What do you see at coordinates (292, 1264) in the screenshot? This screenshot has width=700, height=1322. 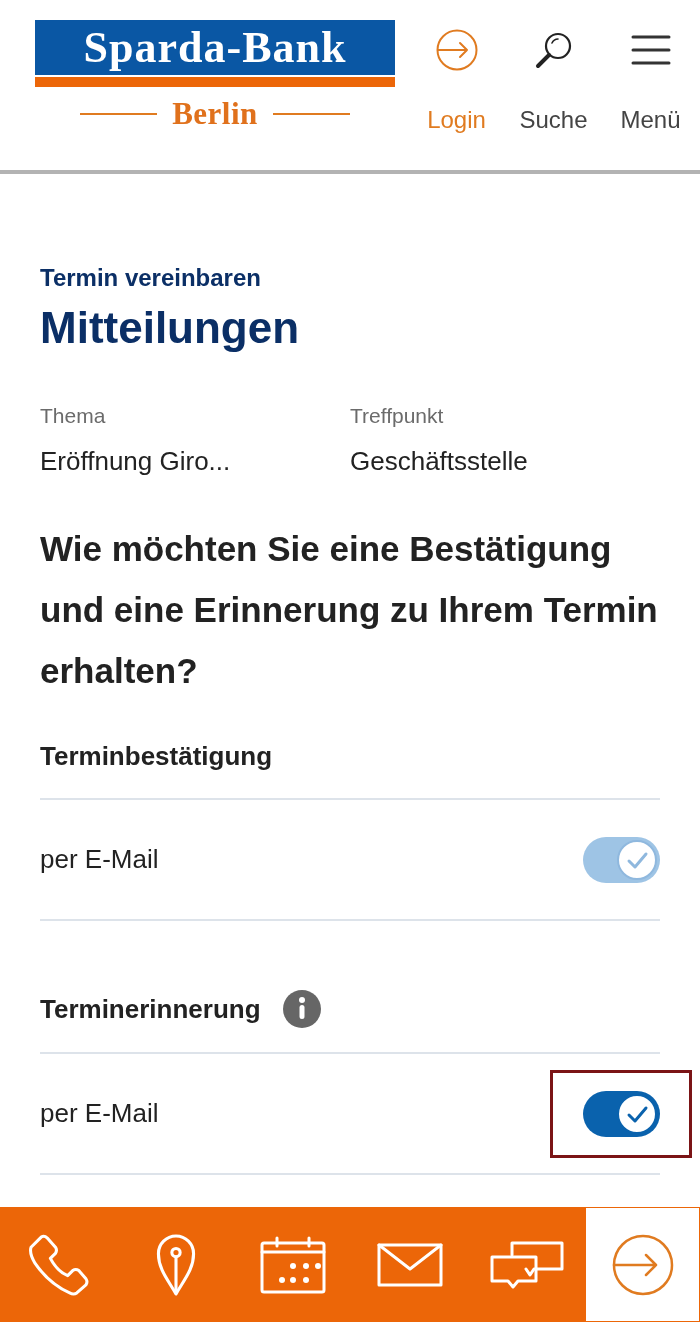 I see `calendar-icon` at bounding box center [292, 1264].